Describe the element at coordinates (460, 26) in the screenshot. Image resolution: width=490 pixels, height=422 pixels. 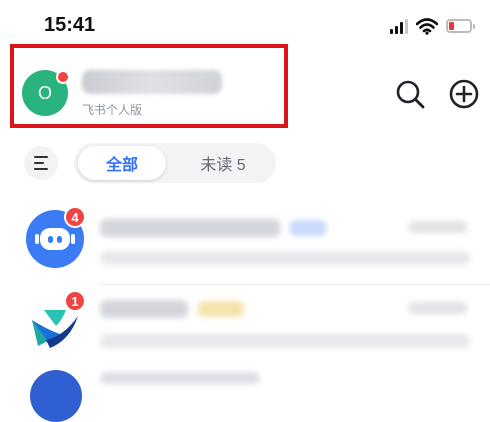
I see `battery-low-icon` at that location.